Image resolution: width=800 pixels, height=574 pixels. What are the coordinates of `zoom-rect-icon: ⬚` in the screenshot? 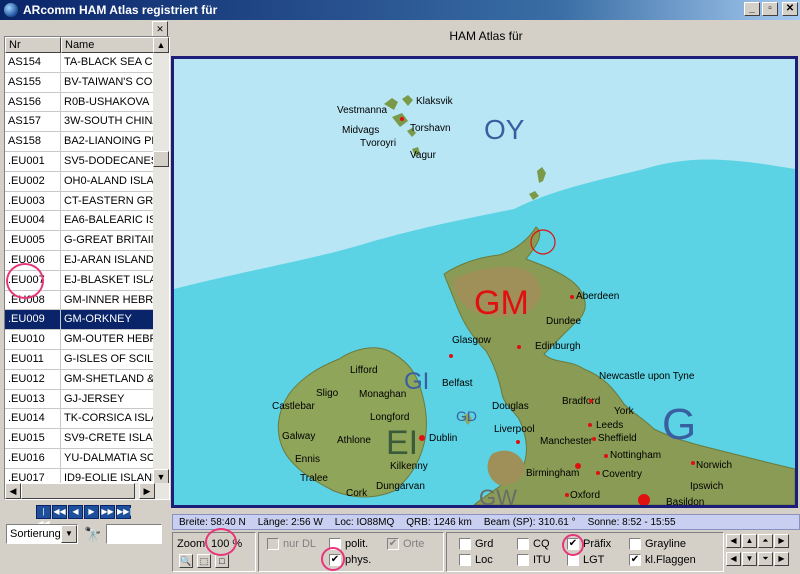 It's located at (204, 561).